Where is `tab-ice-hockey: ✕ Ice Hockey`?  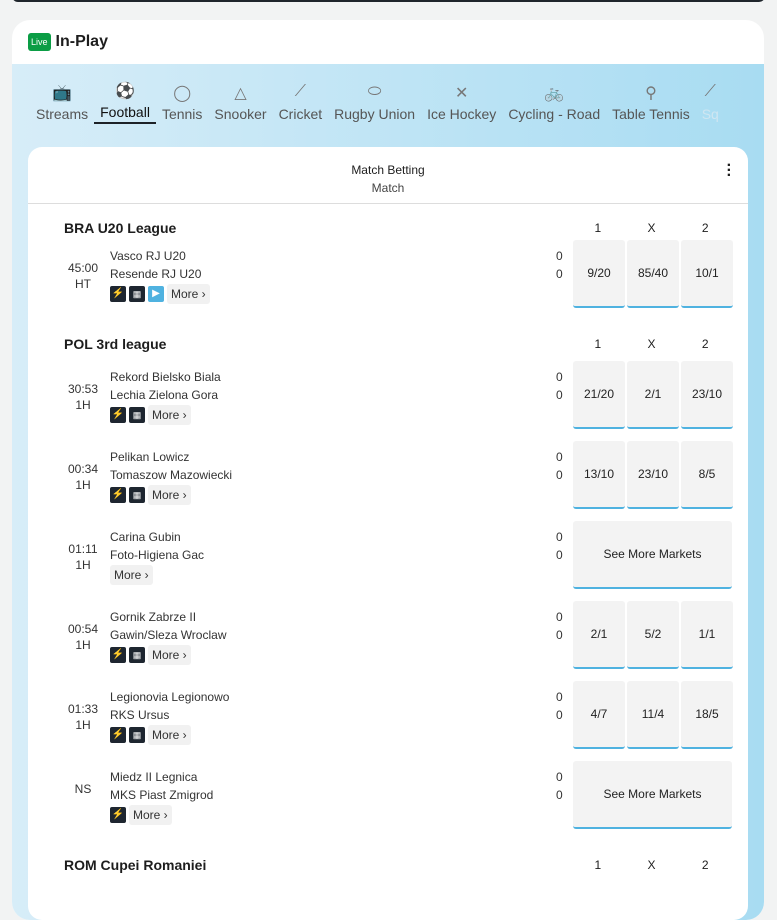
tab-ice-hockey: ✕ Ice Hockey is located at coordinates (461, 93).